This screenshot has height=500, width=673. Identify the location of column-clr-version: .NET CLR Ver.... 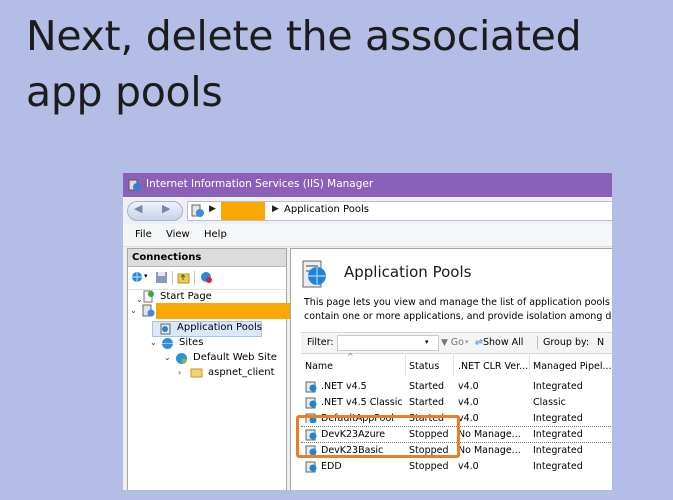
(493, 366).